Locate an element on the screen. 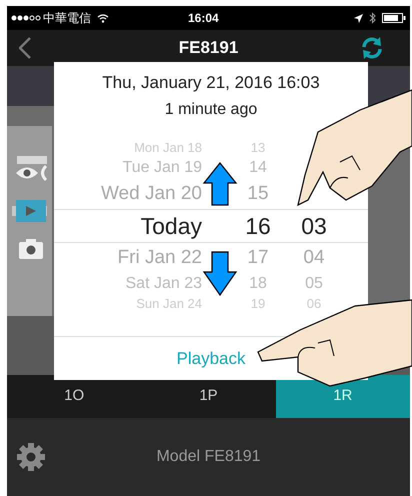  picker-day: Wed Jan 20 is located at coordinates (128, 194).